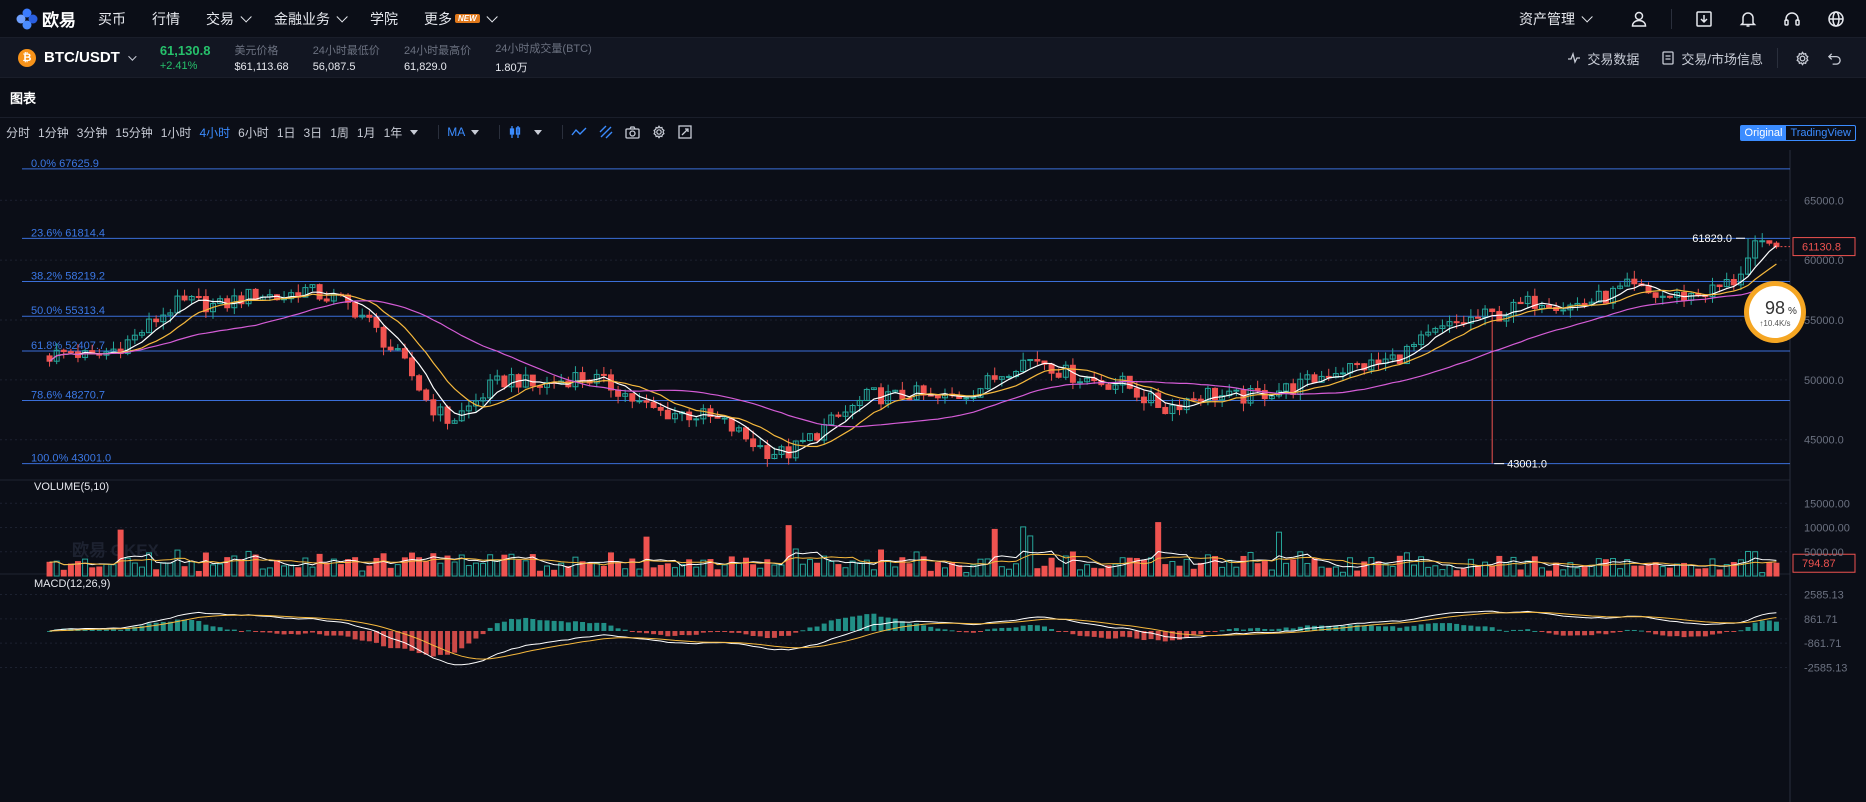 Image resolution: width=1866 pixels, height=802 pixels. Describe the element at coordinates (286, 132) in the screenshot. I see `timeframe-7: 1日` at that location.